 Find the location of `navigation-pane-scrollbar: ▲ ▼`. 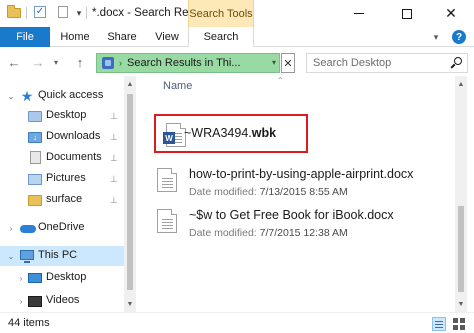

navigation-pane-scrollbar: ▲ ▼ is located at coordinates (130, 194).